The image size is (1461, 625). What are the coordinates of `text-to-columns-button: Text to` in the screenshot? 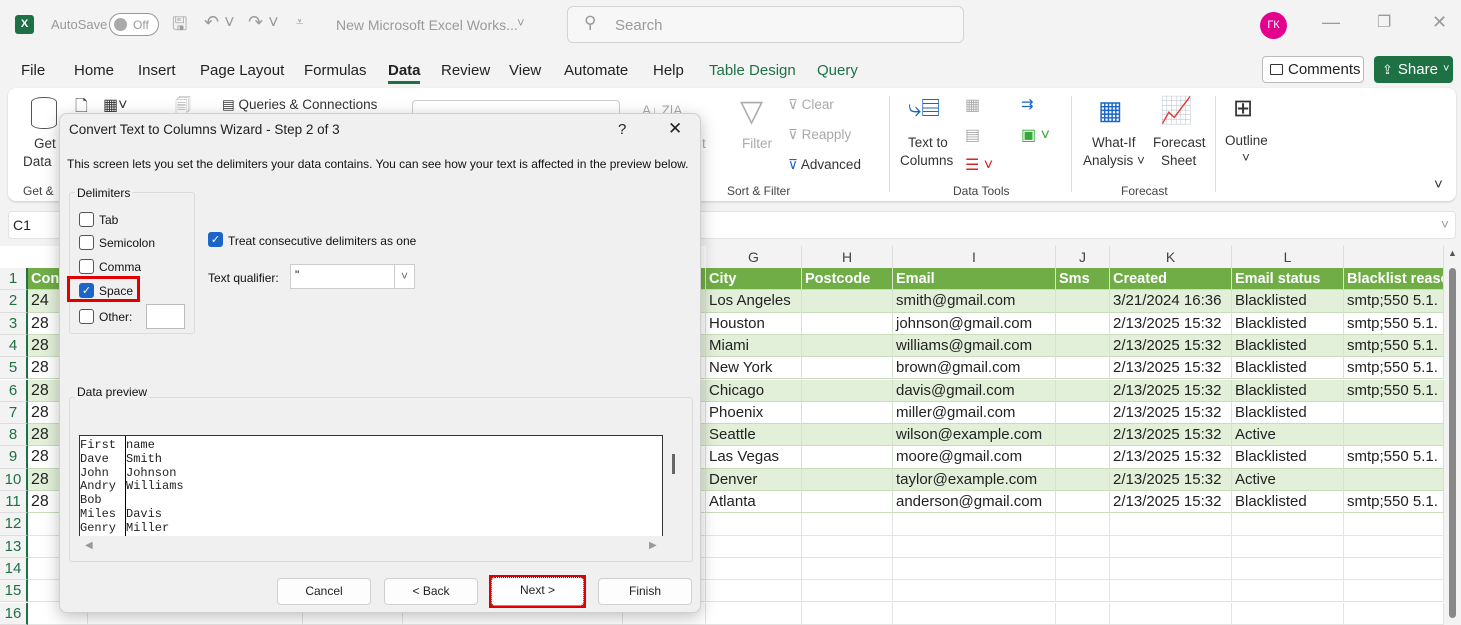 It's located at (928, 142).